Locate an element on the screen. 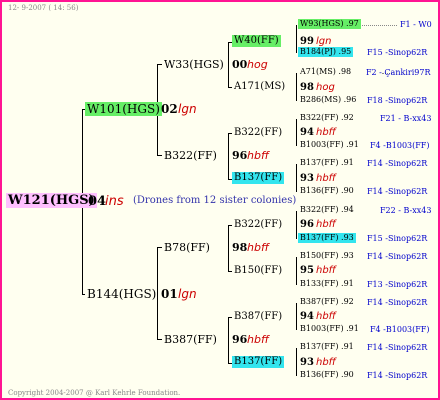 The width and height of the screenshot is (440, 400). g2-queen: W33(HGS) is located at coordinates (194, 64).